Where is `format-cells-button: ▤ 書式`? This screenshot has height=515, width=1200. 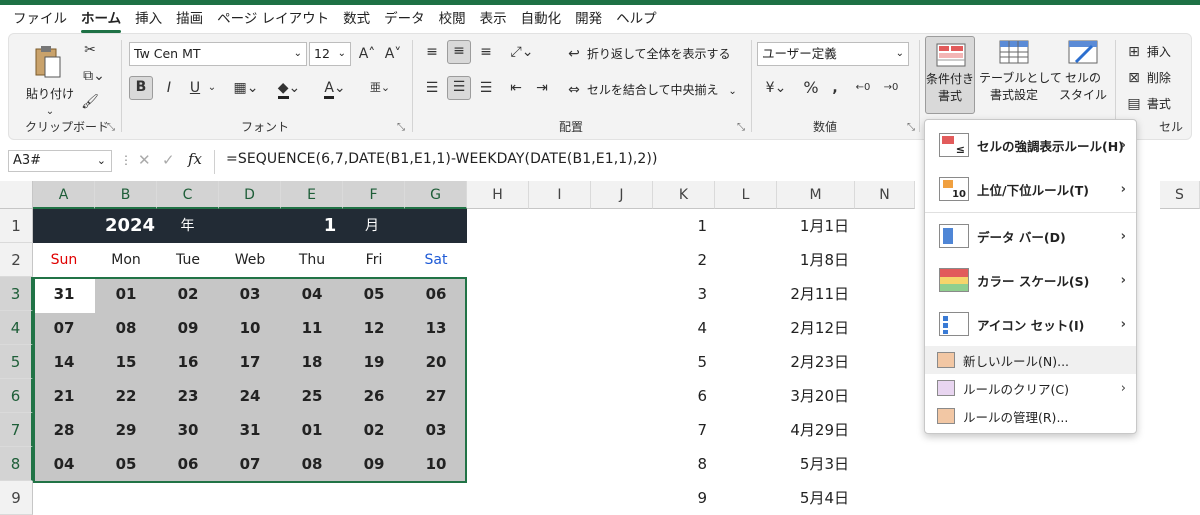 format-cells-button: ▤ 書式 is located at coordinates (1147, 104).